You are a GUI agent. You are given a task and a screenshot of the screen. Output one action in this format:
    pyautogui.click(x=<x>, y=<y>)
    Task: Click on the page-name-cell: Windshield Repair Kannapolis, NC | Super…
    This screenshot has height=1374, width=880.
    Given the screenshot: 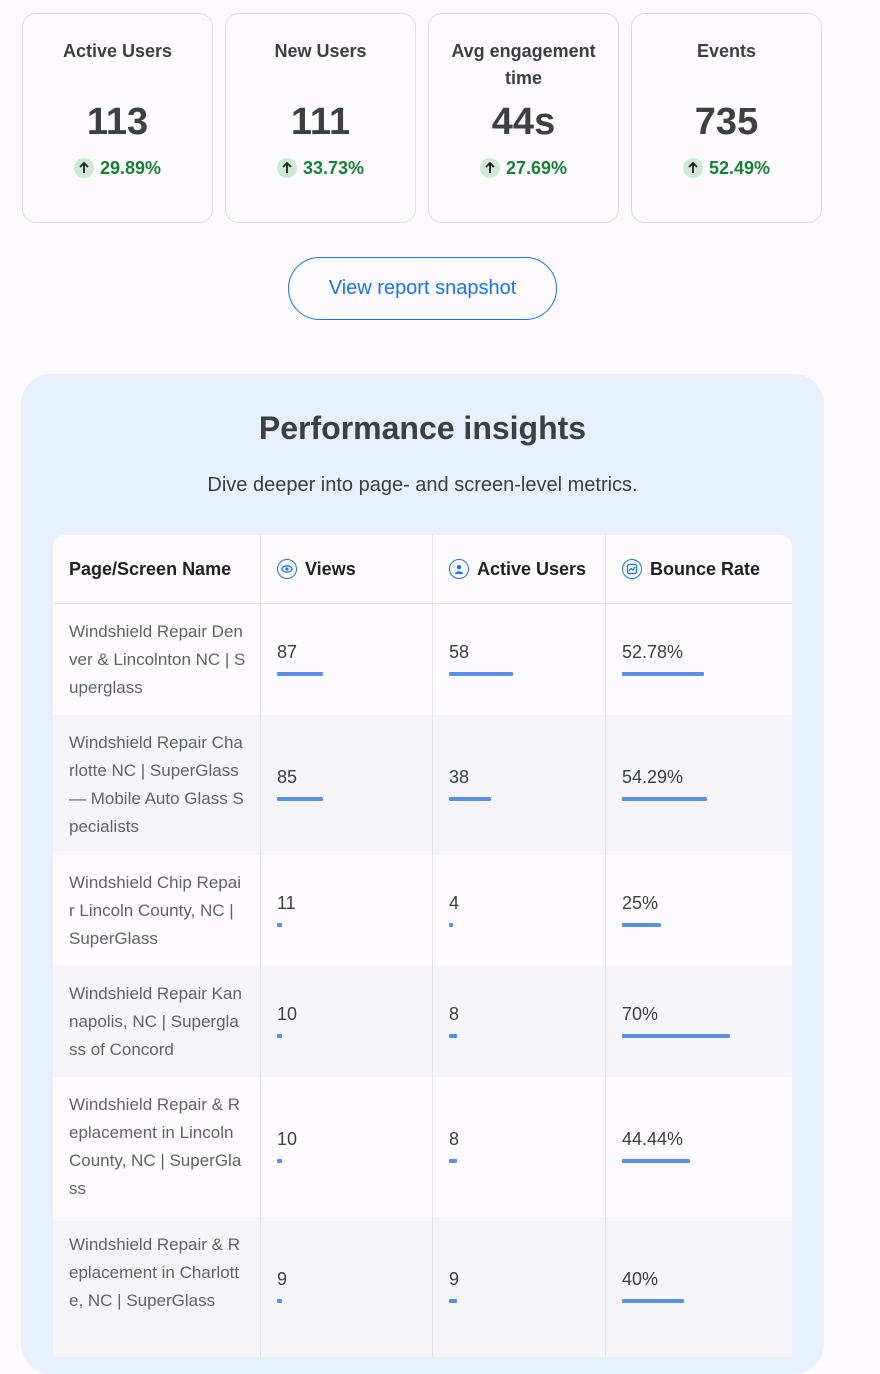 What is the action you would take?
    pyautogui.click(x=157, y=1021)
    